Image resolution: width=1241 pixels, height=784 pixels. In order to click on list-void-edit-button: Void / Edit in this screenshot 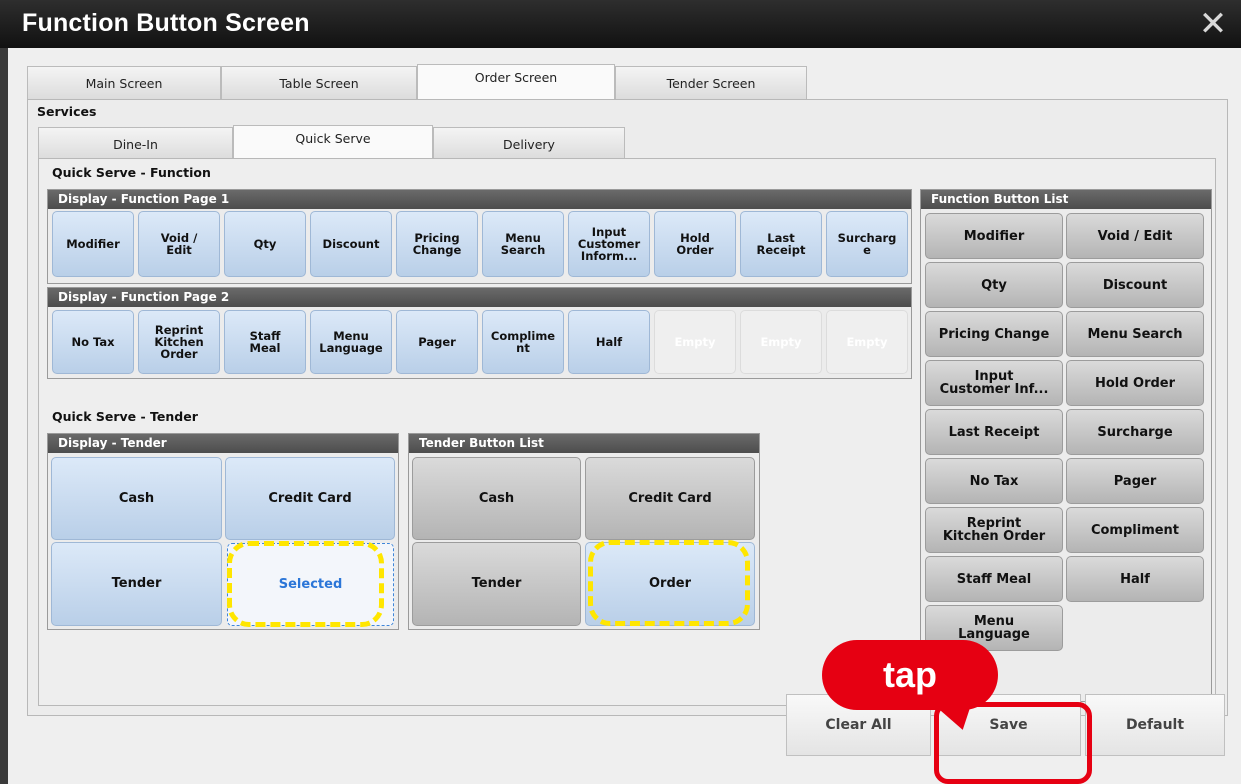, I will do `click(1135, 236)`.